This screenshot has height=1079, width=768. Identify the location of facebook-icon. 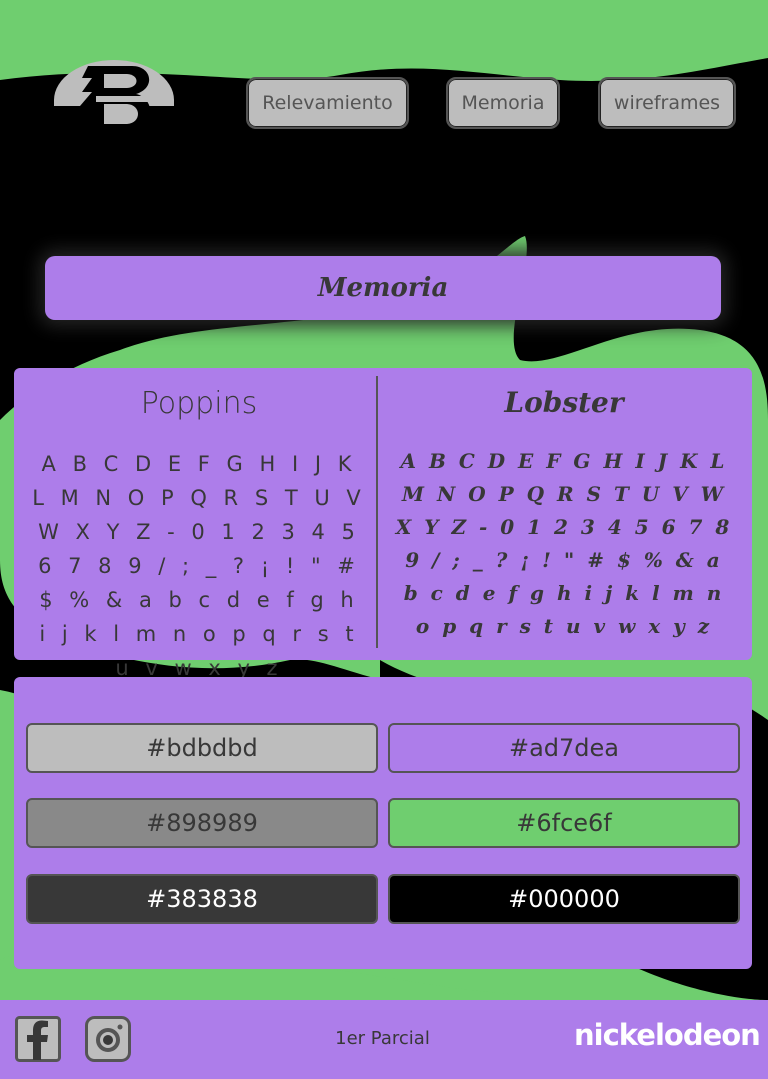
(38, 1039).